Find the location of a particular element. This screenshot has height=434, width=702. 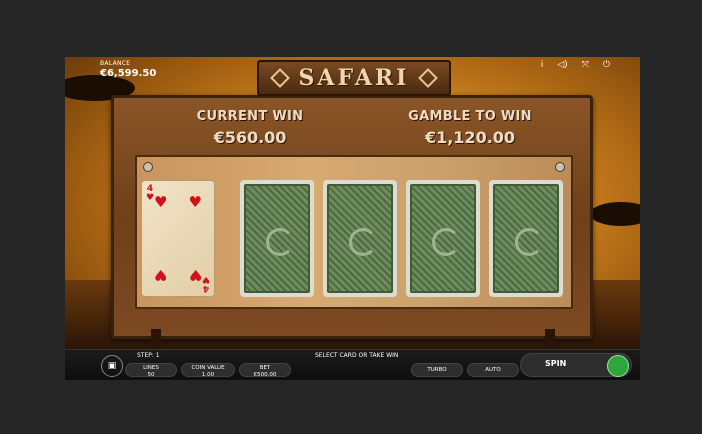

top-icons: ⅰ ◁) ⤧ ⏻ is located at coordinates (575, 65).